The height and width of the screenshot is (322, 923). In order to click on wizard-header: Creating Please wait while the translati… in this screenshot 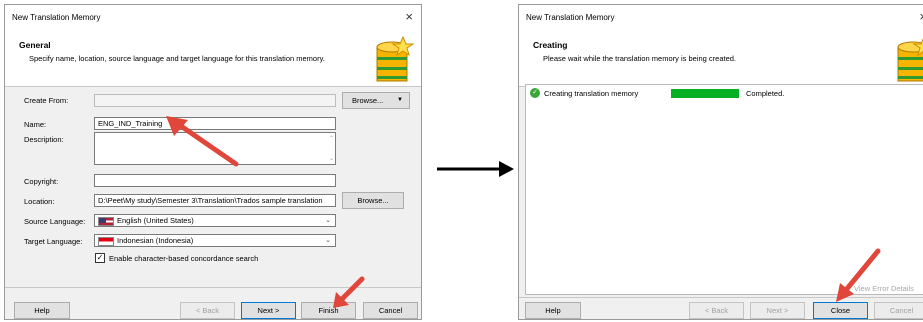, I will do `click(721, 58)`.